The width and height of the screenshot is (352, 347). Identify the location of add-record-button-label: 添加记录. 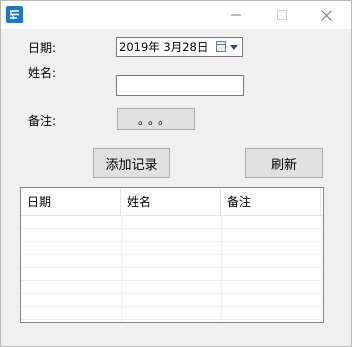
(131, 165).